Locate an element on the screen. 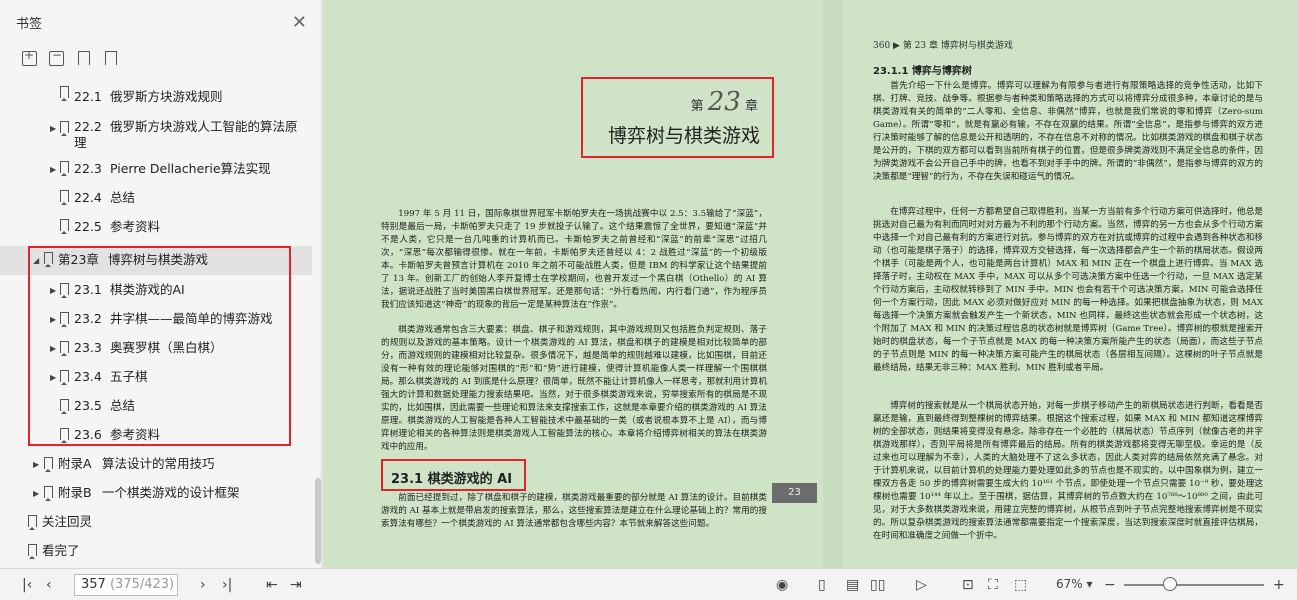 Image resolution: width=1297 pixels, height=600 pixels. chapter-number-digits: 23 is located at coordinates (724, 102).